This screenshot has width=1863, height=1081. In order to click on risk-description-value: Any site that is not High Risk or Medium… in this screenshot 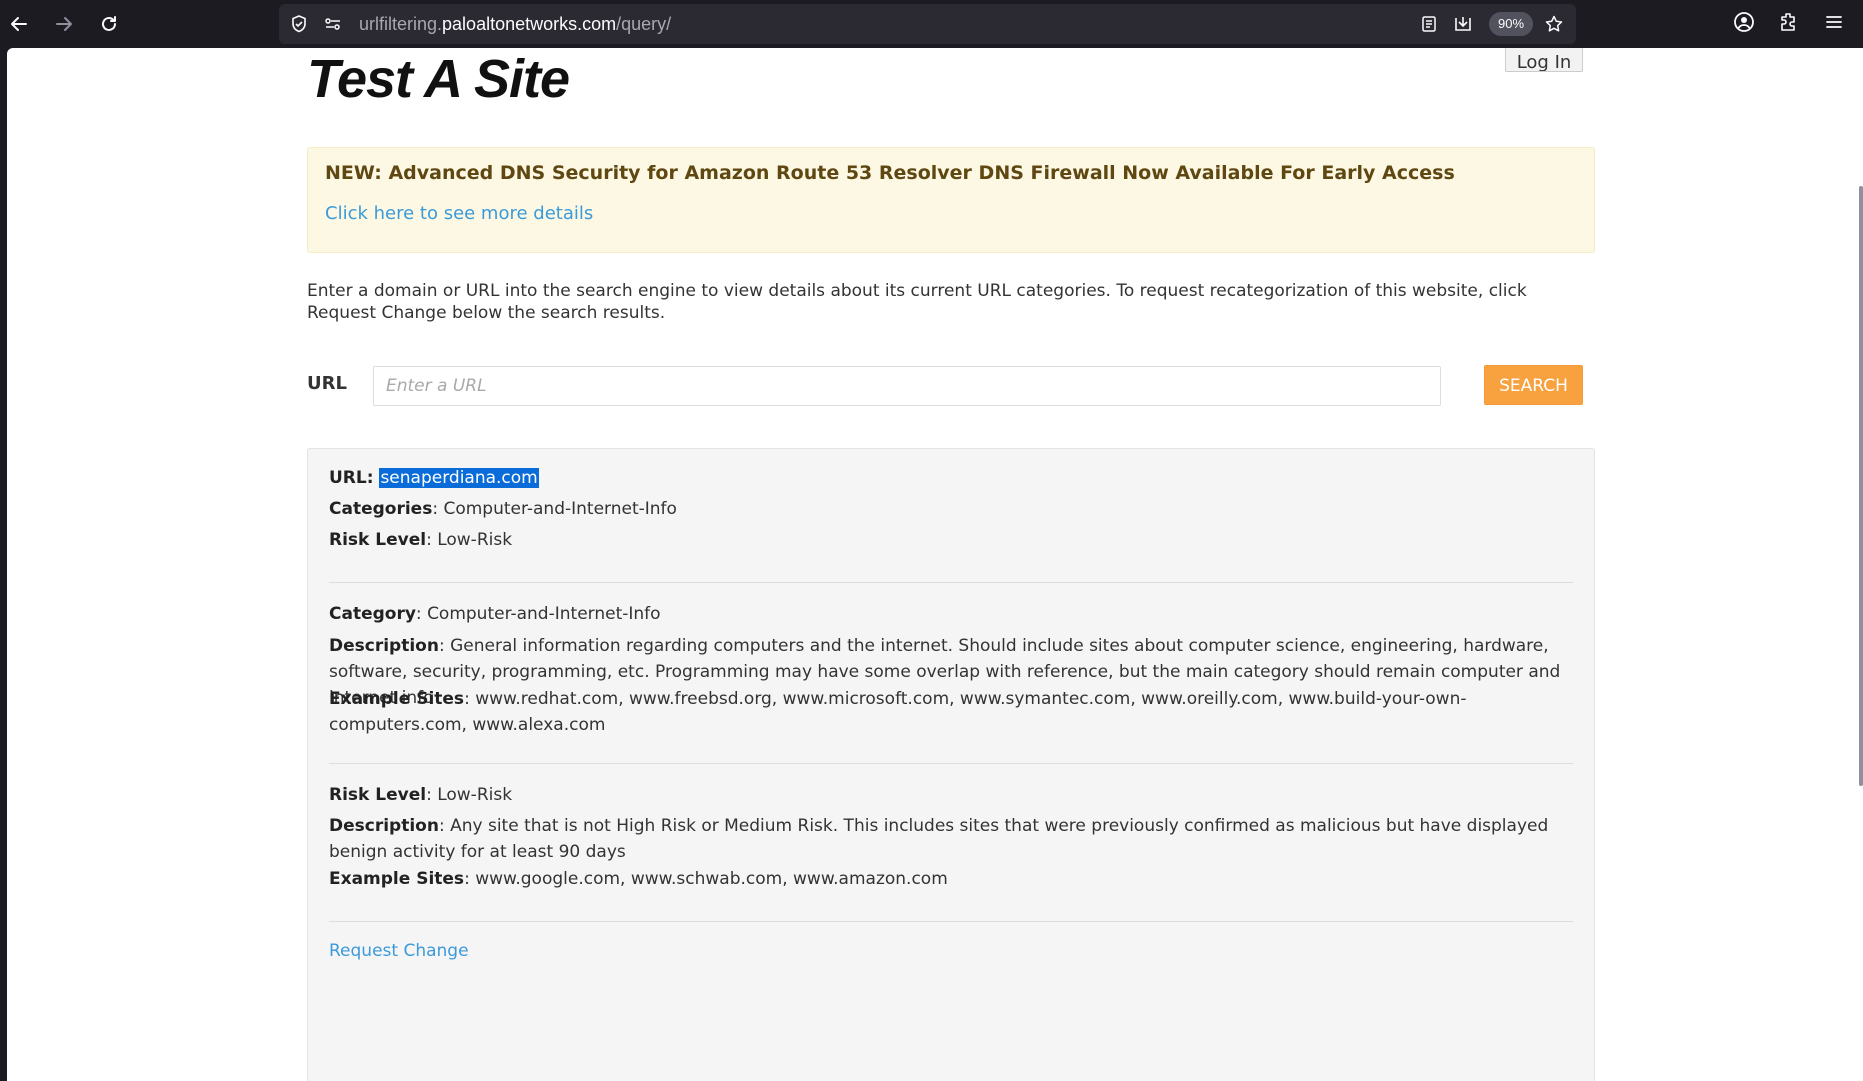, I will do `click(939, 839)`.